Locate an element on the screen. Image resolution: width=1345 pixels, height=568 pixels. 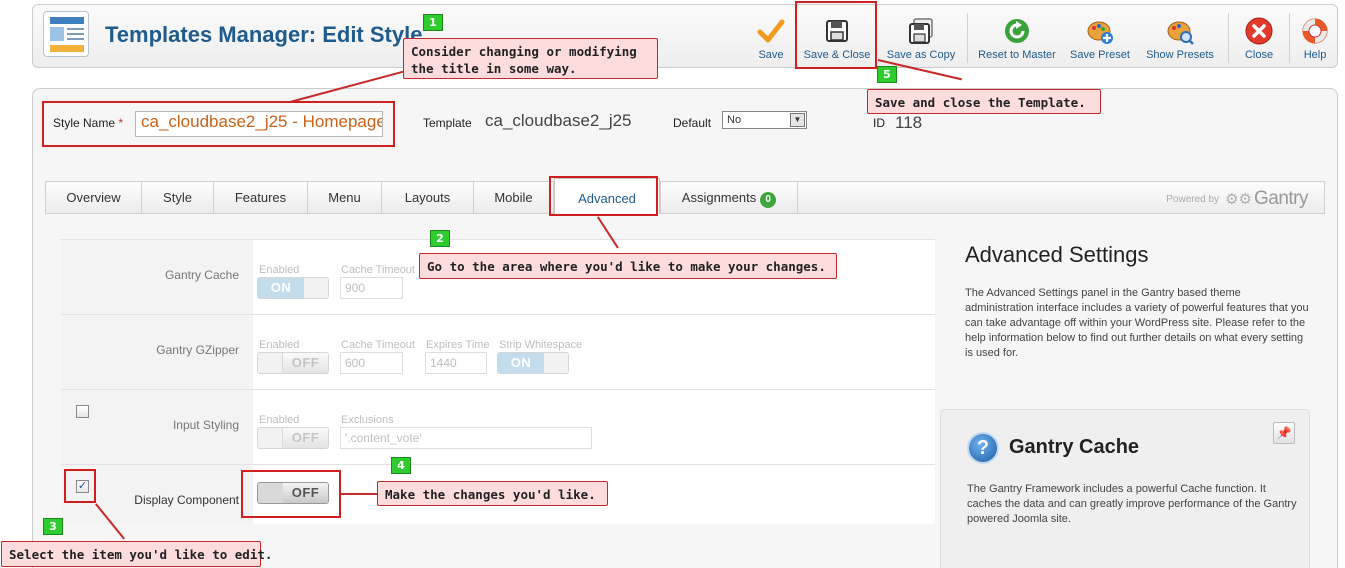
reset-to-master-label: Reset to Master is located at coordinates (1017, 55).